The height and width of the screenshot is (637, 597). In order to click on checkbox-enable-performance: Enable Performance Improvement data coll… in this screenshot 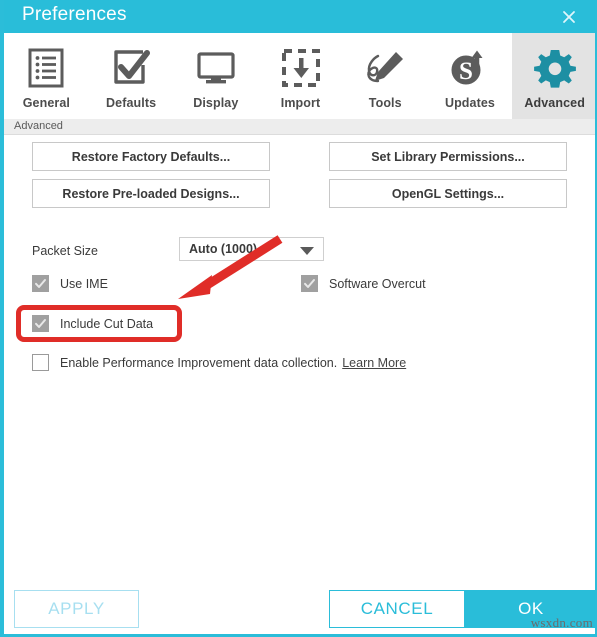, I will do `click(219, 362)`.